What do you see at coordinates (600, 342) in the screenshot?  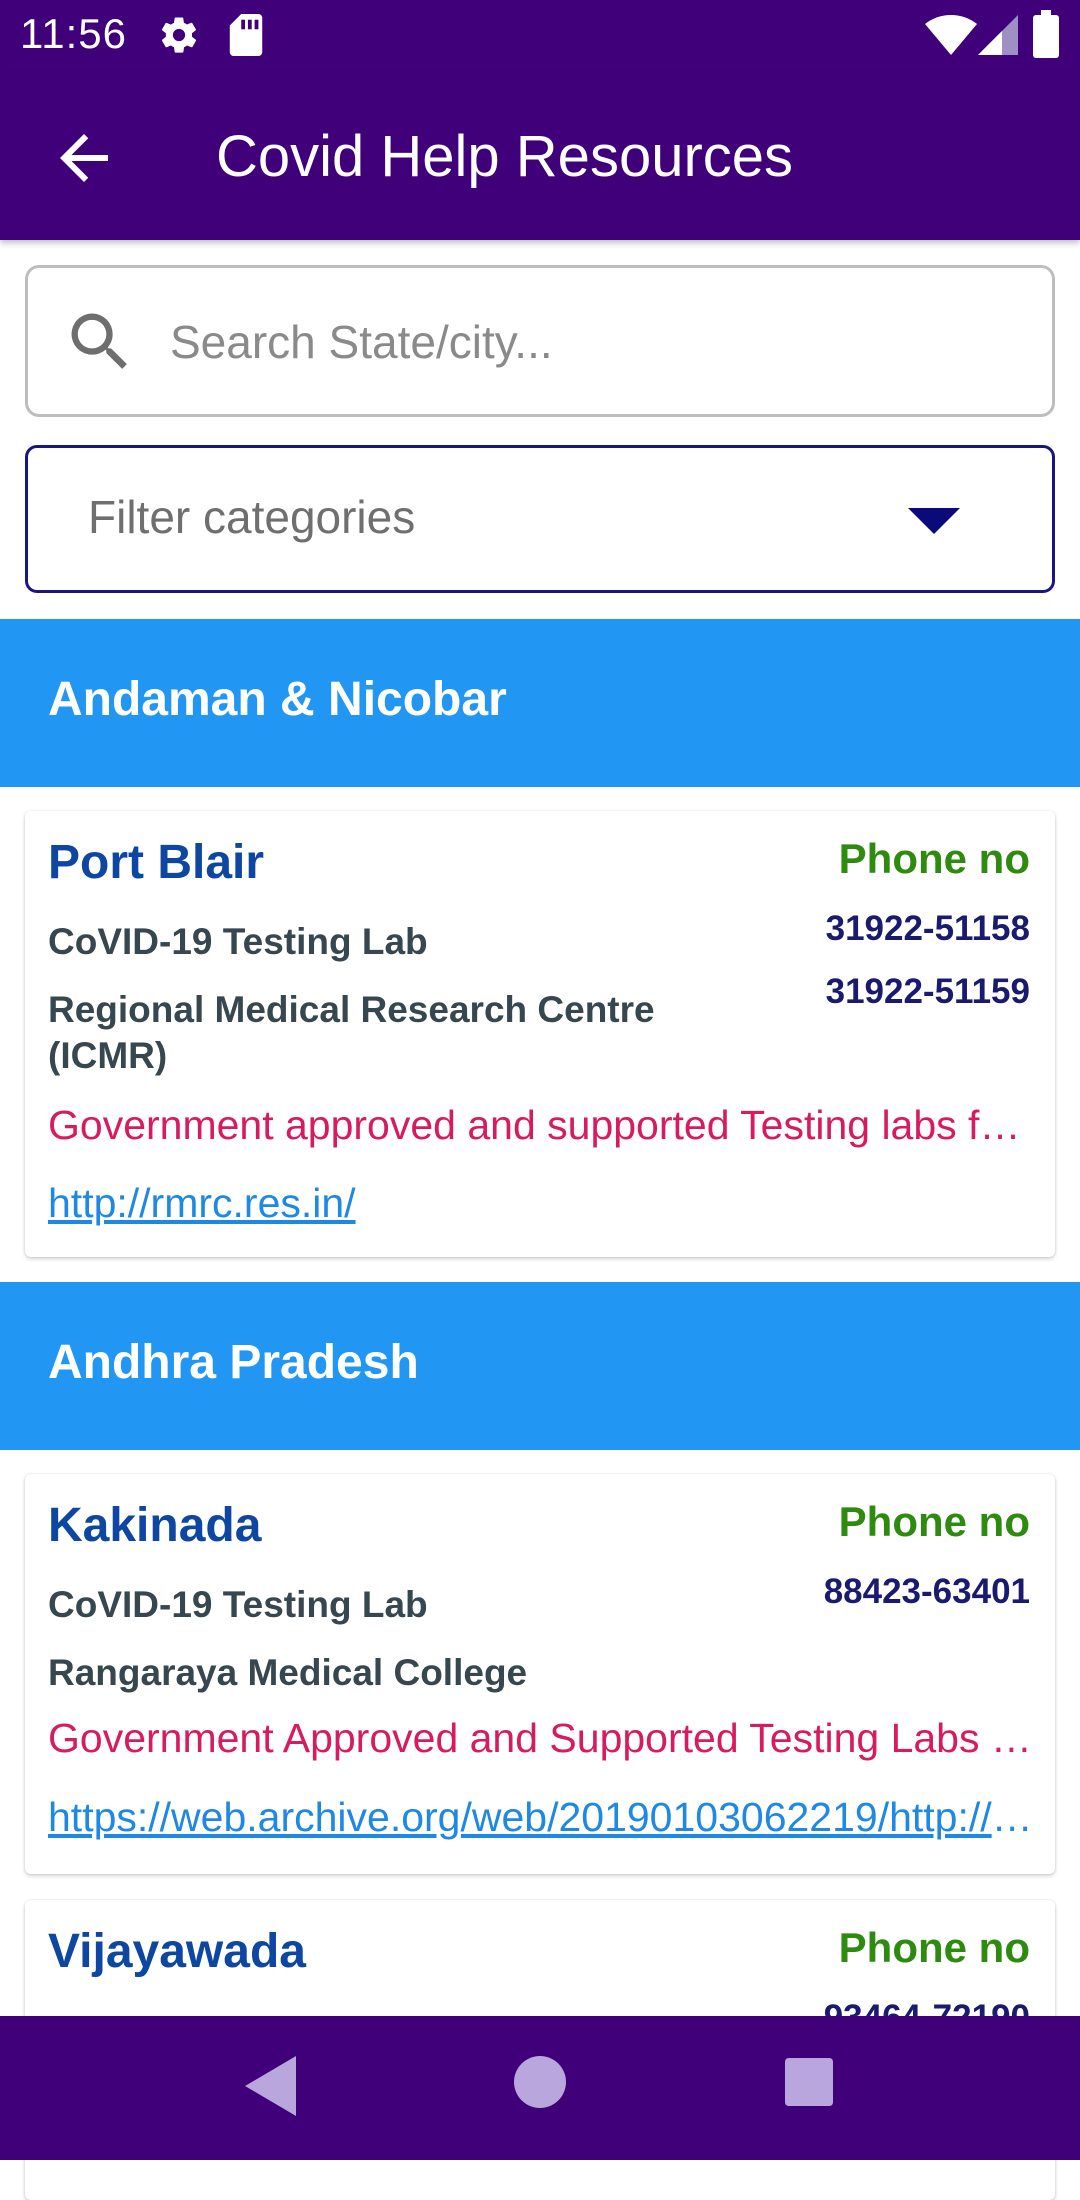 I see `search-input` at bounding box center [600, 342].